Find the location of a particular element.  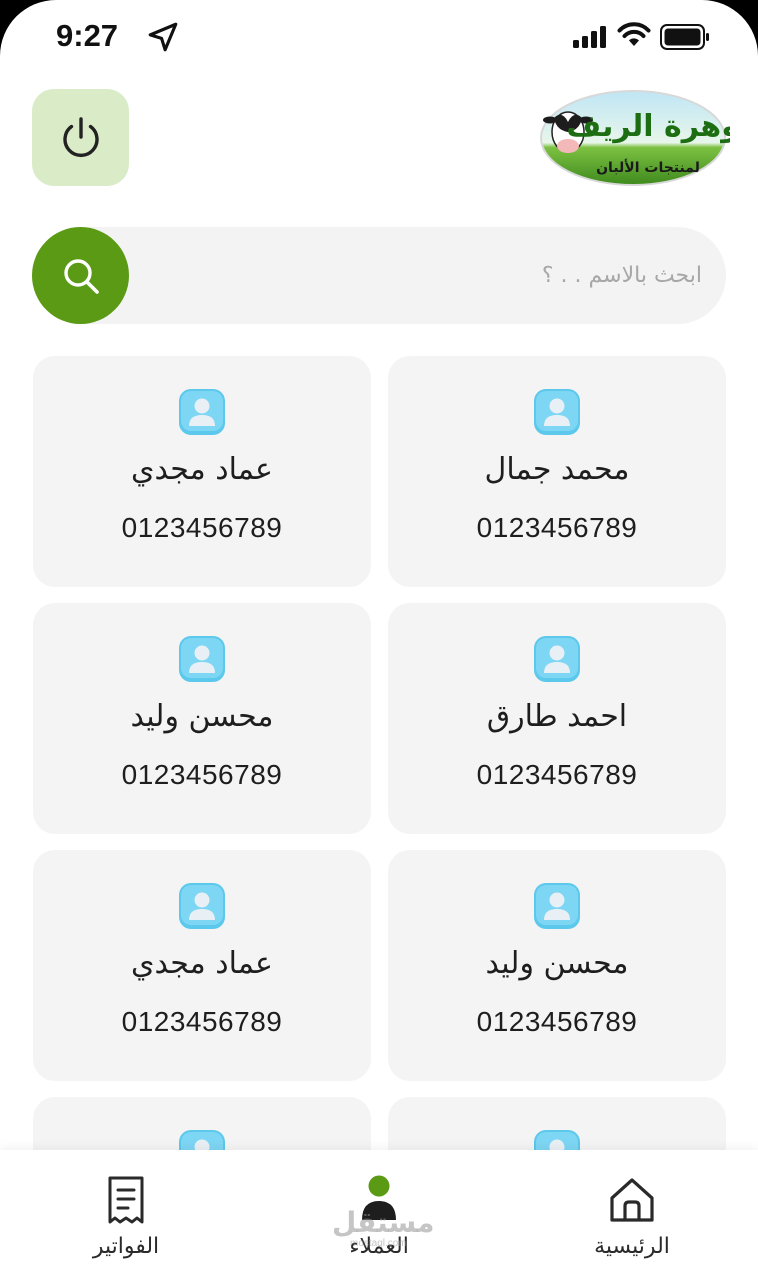

nav-invoices: الفواتير is located at coordinates (126, 1215).